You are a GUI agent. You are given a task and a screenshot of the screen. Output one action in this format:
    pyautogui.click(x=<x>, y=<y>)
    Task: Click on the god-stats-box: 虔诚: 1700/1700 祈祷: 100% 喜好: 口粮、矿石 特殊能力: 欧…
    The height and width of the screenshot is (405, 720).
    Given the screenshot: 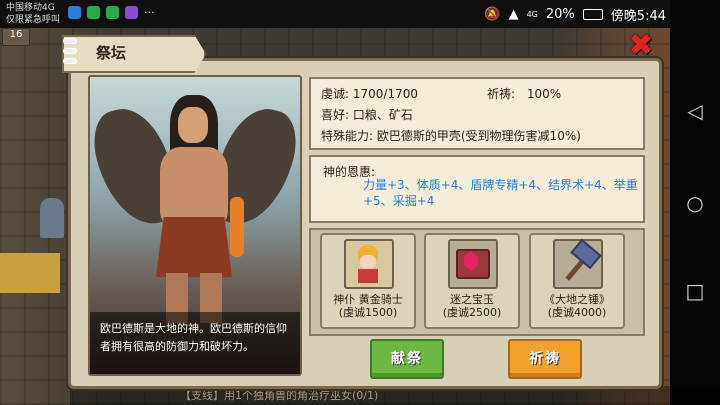 What is the action you would take?
    pyautogui.click(x=477, y=113)
    